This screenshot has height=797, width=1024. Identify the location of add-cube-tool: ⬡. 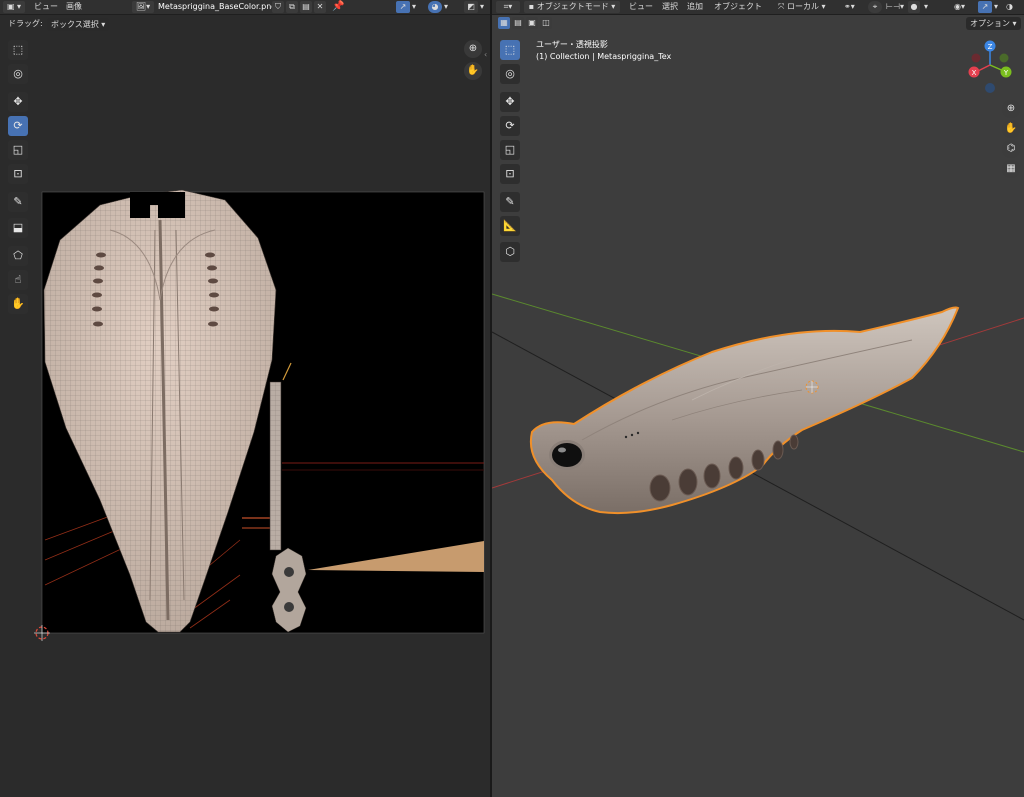
(510, 252).